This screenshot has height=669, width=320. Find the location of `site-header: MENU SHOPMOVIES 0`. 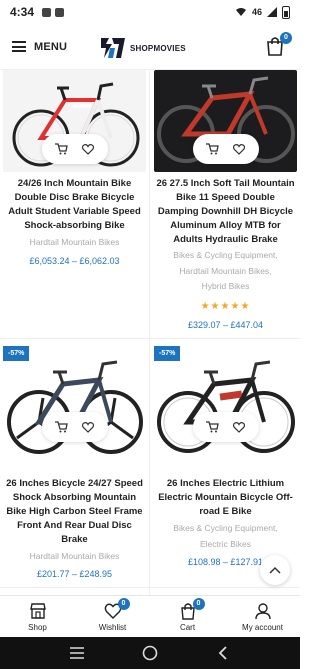

site-header: MENU SHOPMOVIES 0 is located at coordinates (150, 47).